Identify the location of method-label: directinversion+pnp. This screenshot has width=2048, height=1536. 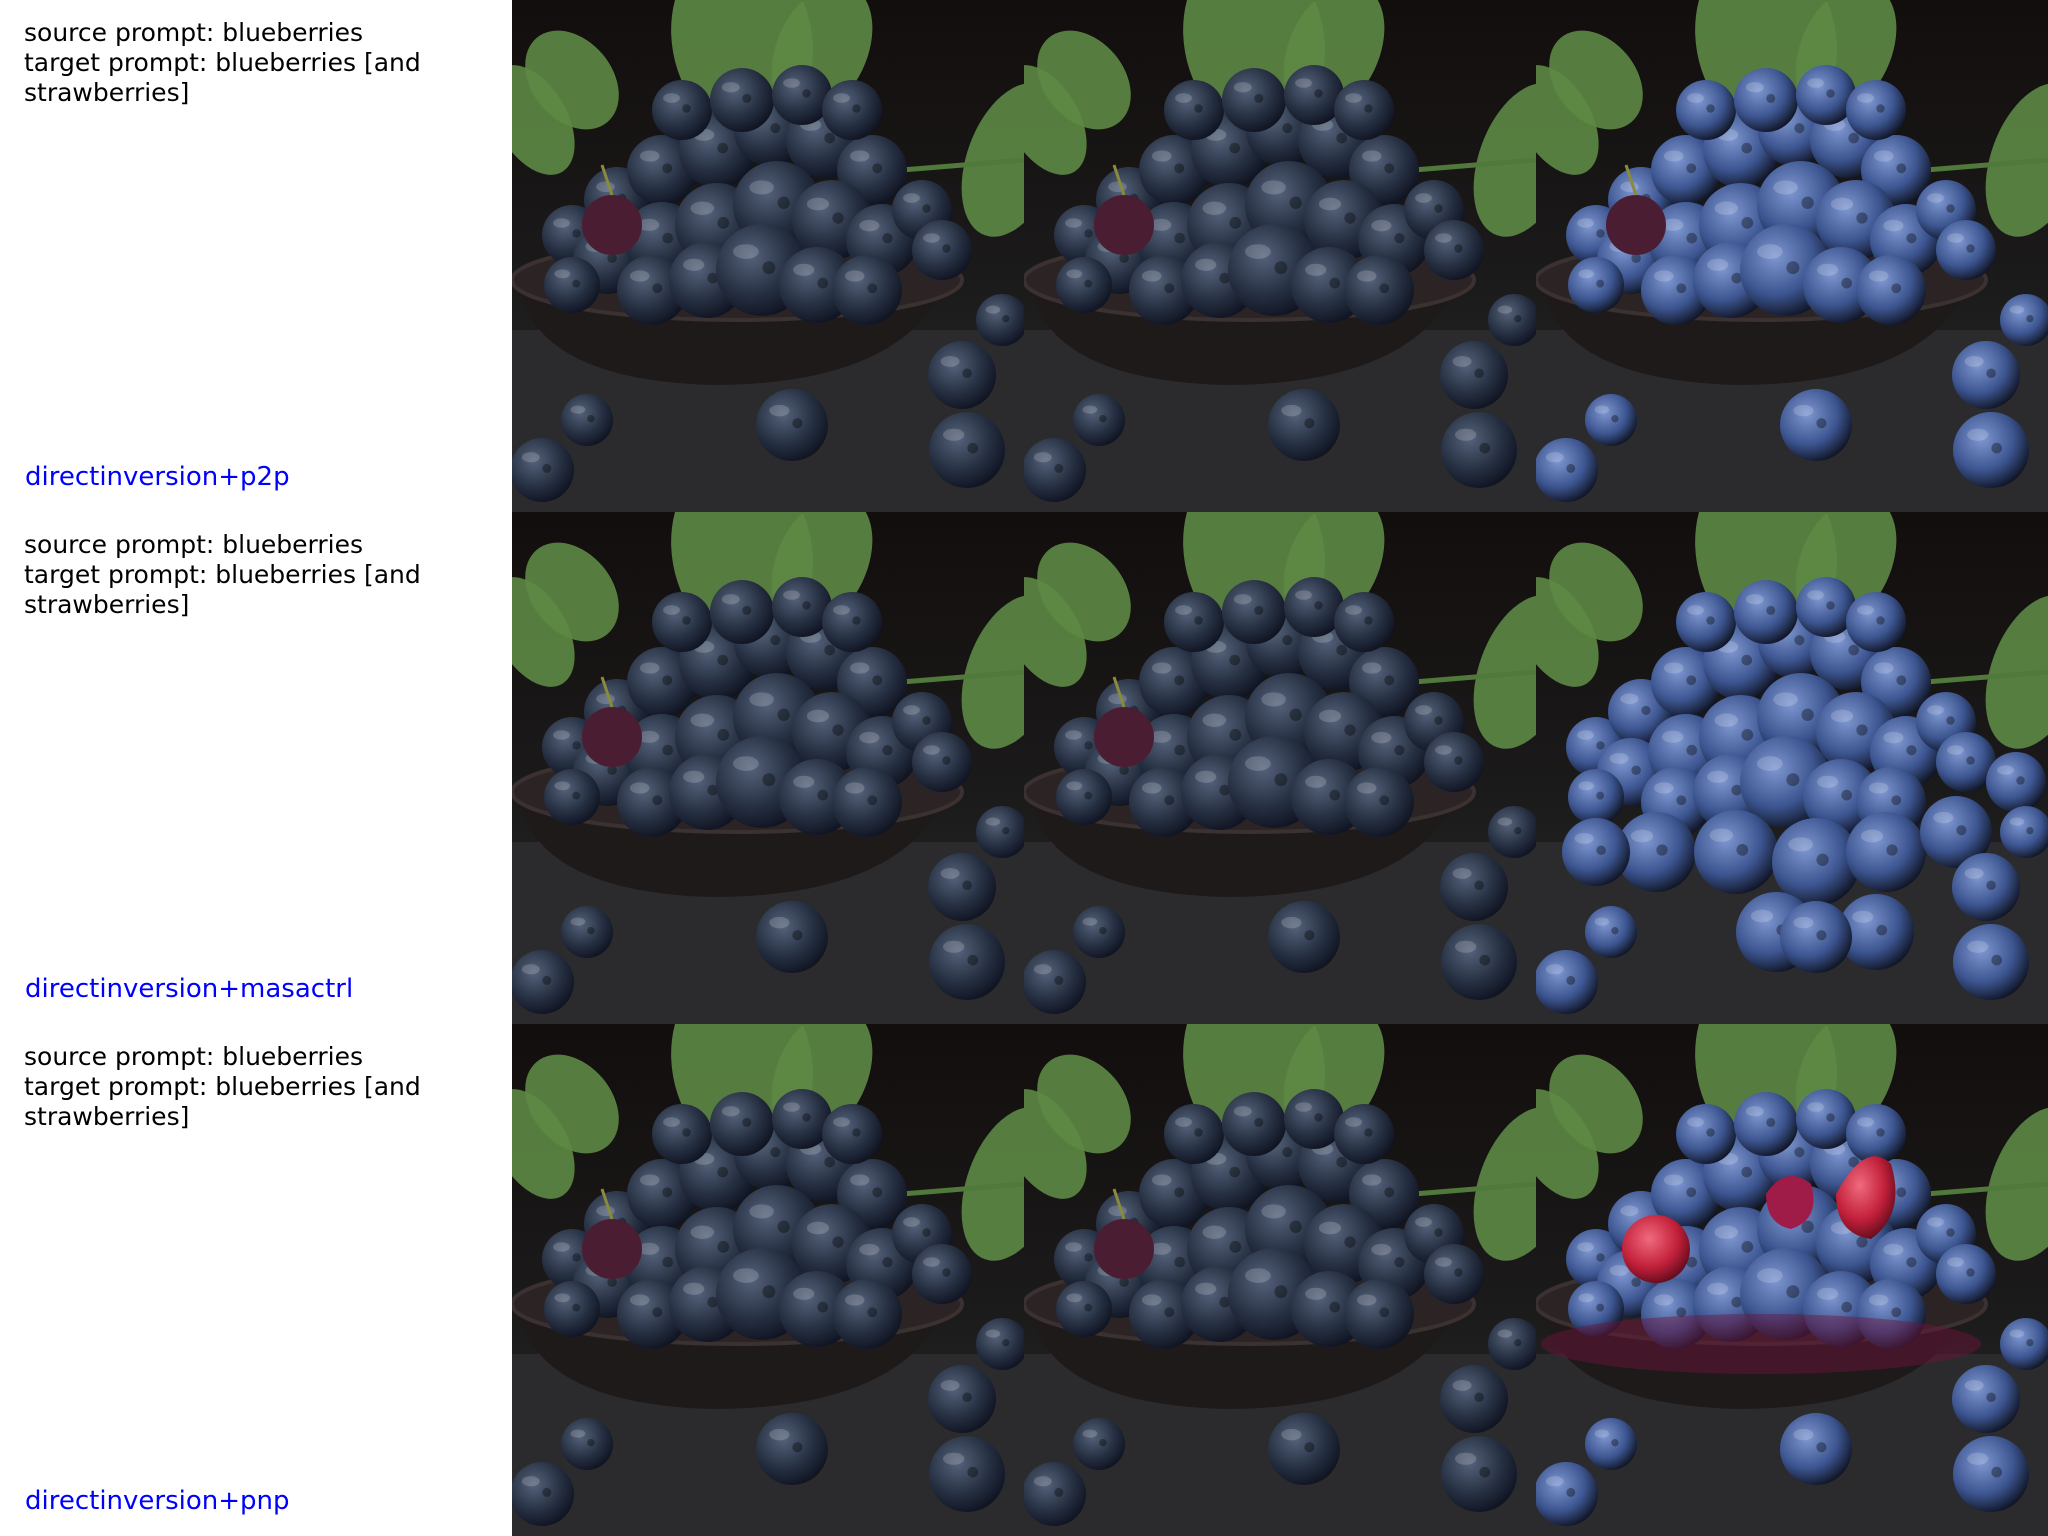
(157, 1501).